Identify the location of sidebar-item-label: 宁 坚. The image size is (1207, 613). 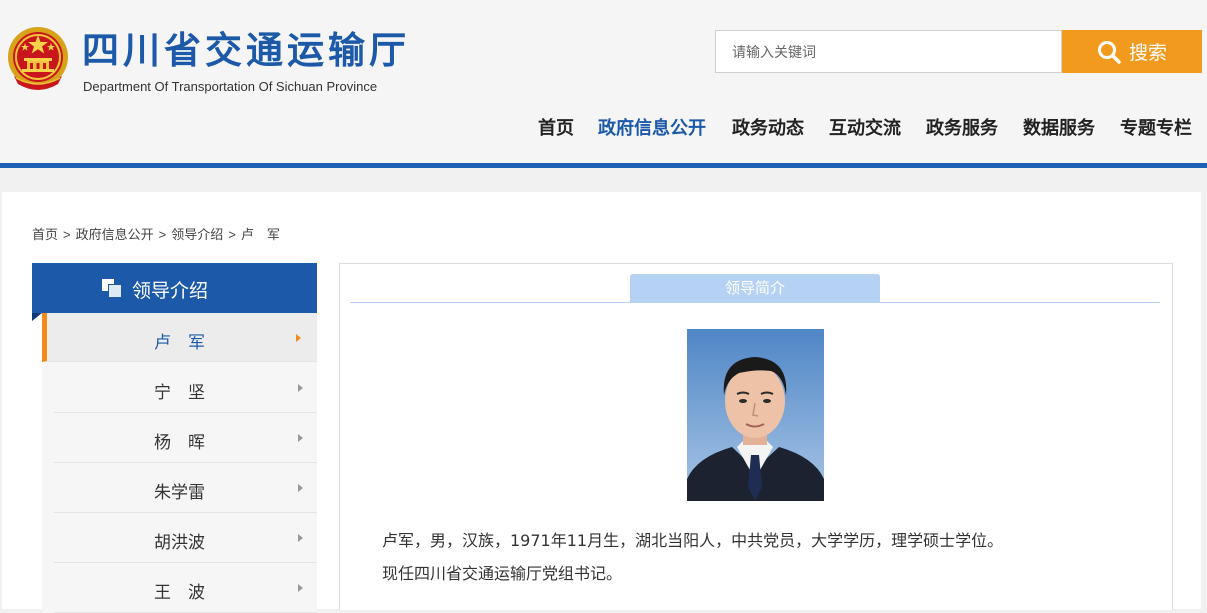
(179, 393).